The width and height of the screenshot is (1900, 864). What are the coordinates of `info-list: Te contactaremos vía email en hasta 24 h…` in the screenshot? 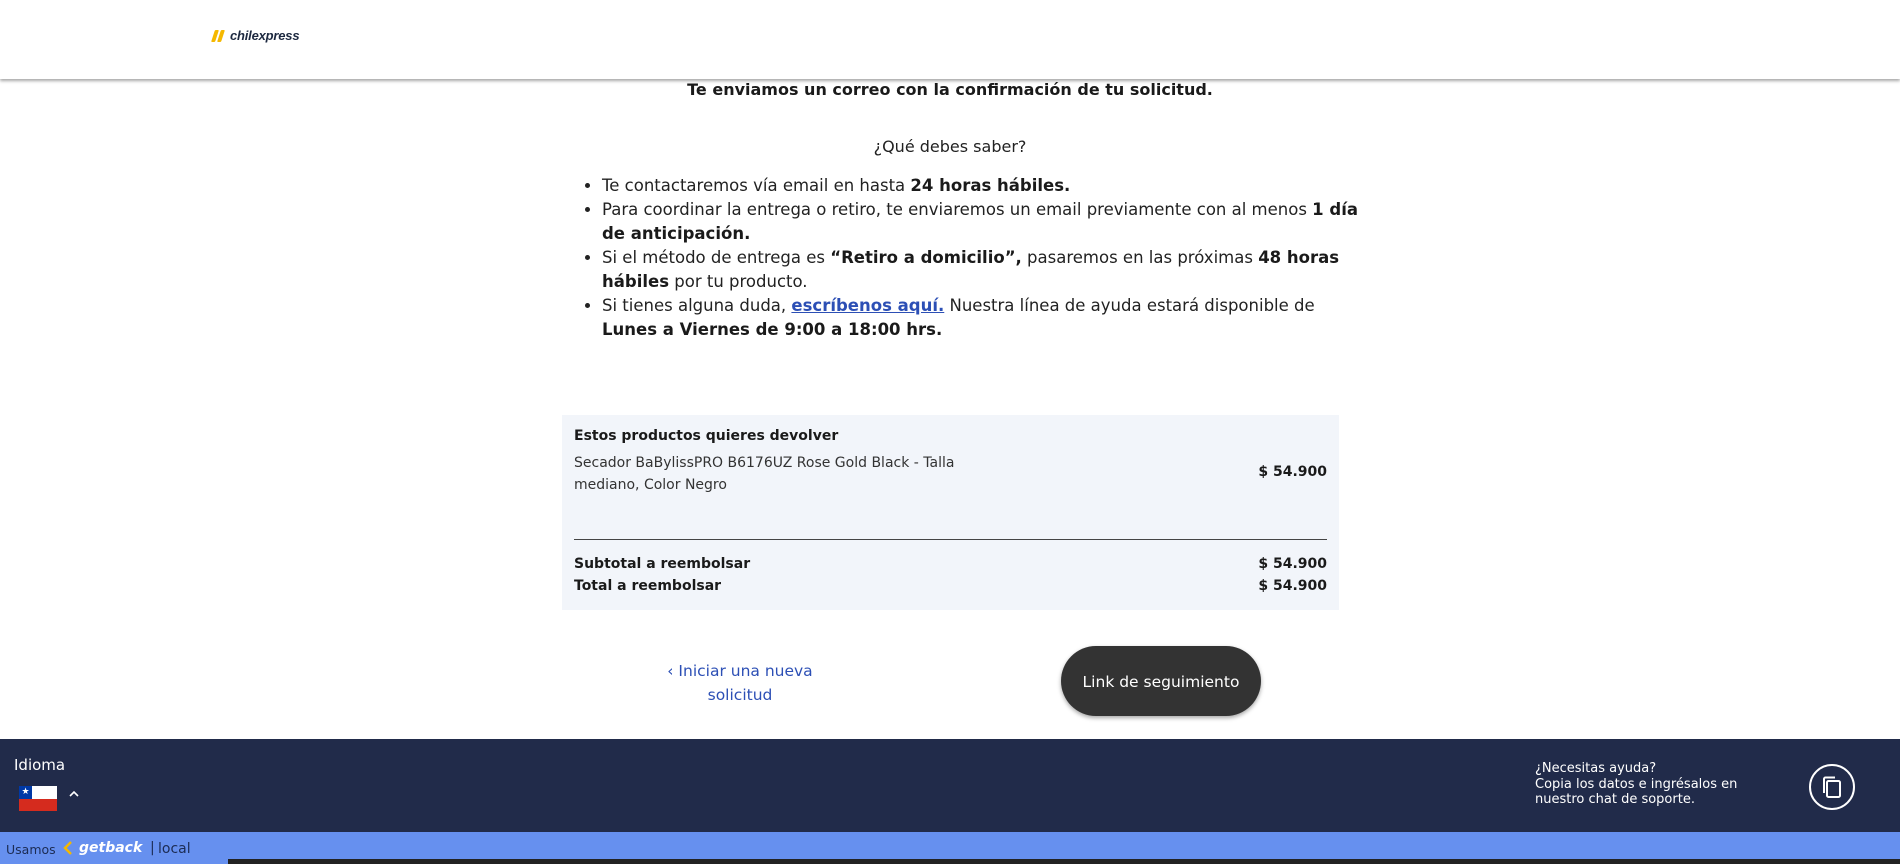 It's located at (971, 258).